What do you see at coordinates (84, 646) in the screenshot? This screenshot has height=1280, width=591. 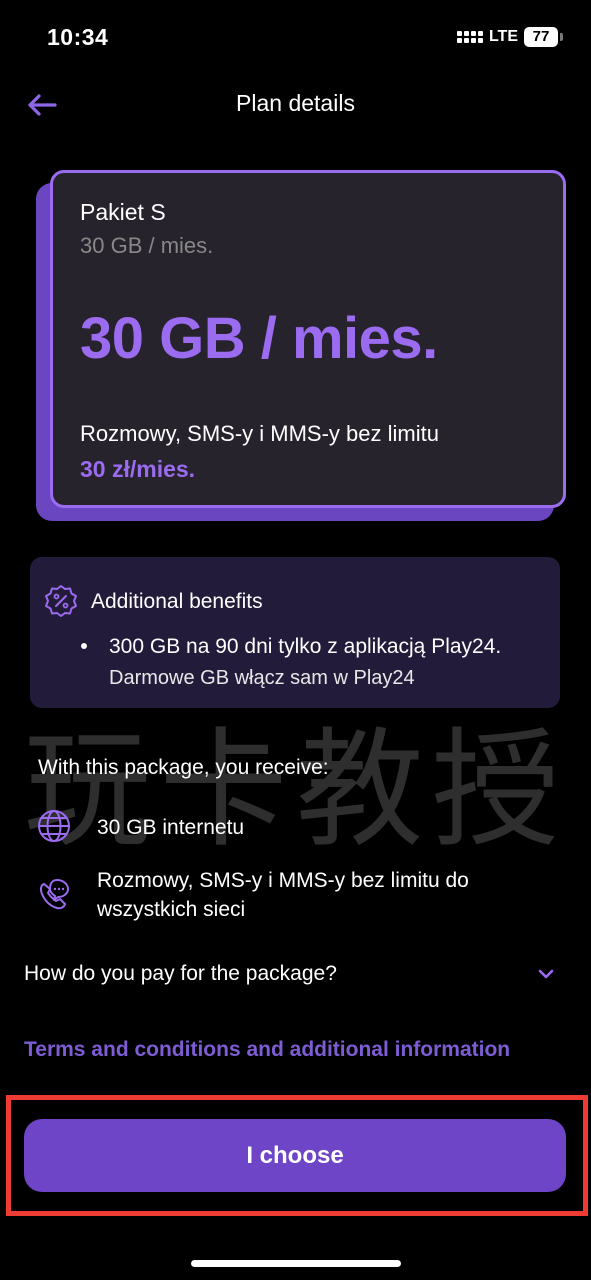 I see `bullet-icon` at bounding box center [84, 646].